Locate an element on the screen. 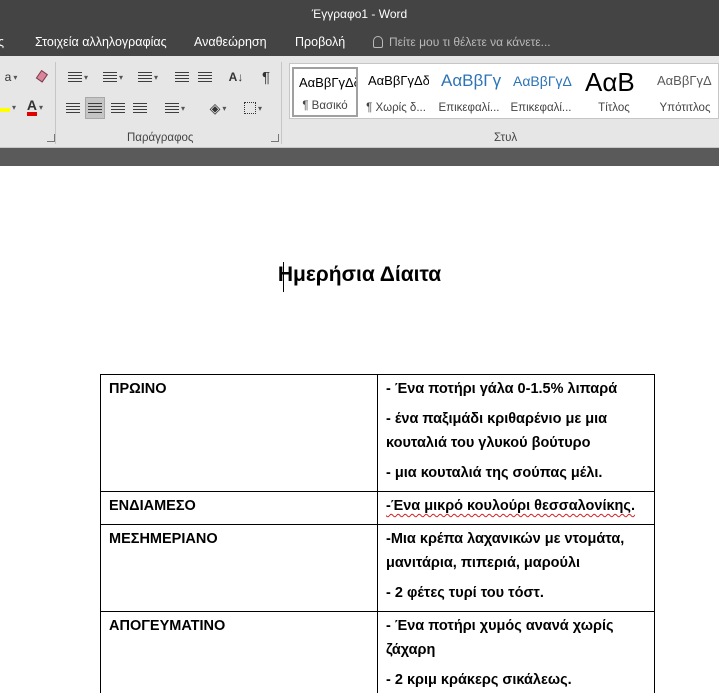  food-item: - 2 κριμ κράκερς σικάλεως. is located at coordinates (479, 680).